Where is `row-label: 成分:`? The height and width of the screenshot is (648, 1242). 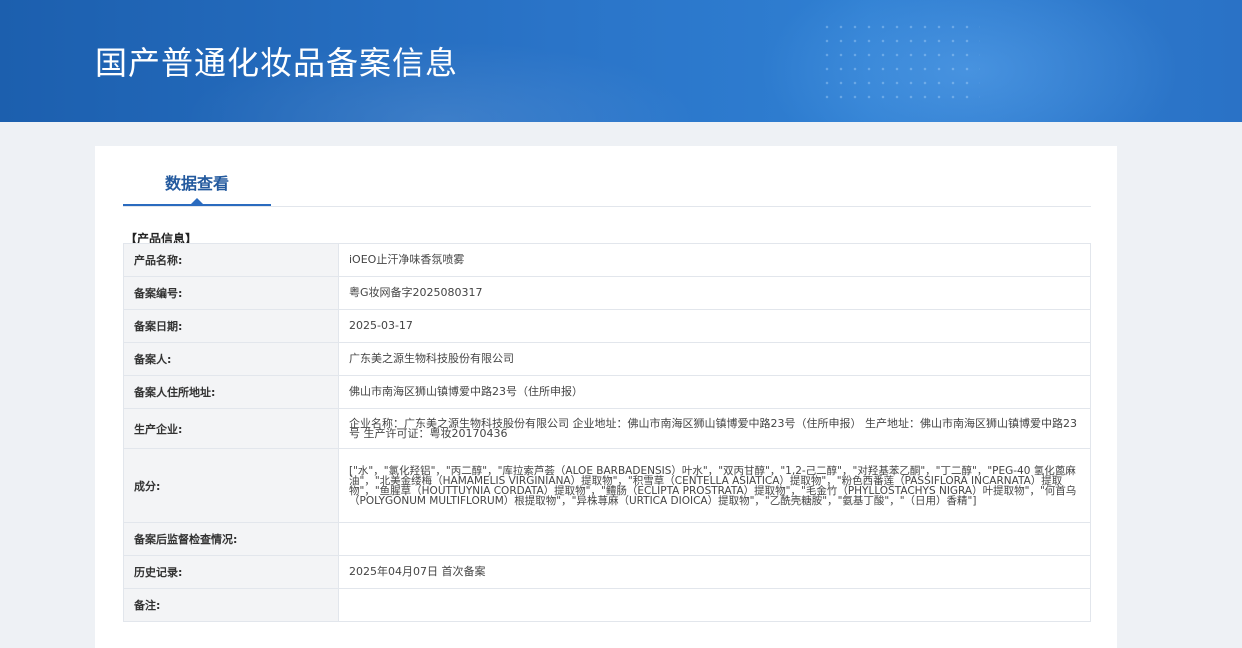 row-label: 成分: is located at coordinates (231, 485).